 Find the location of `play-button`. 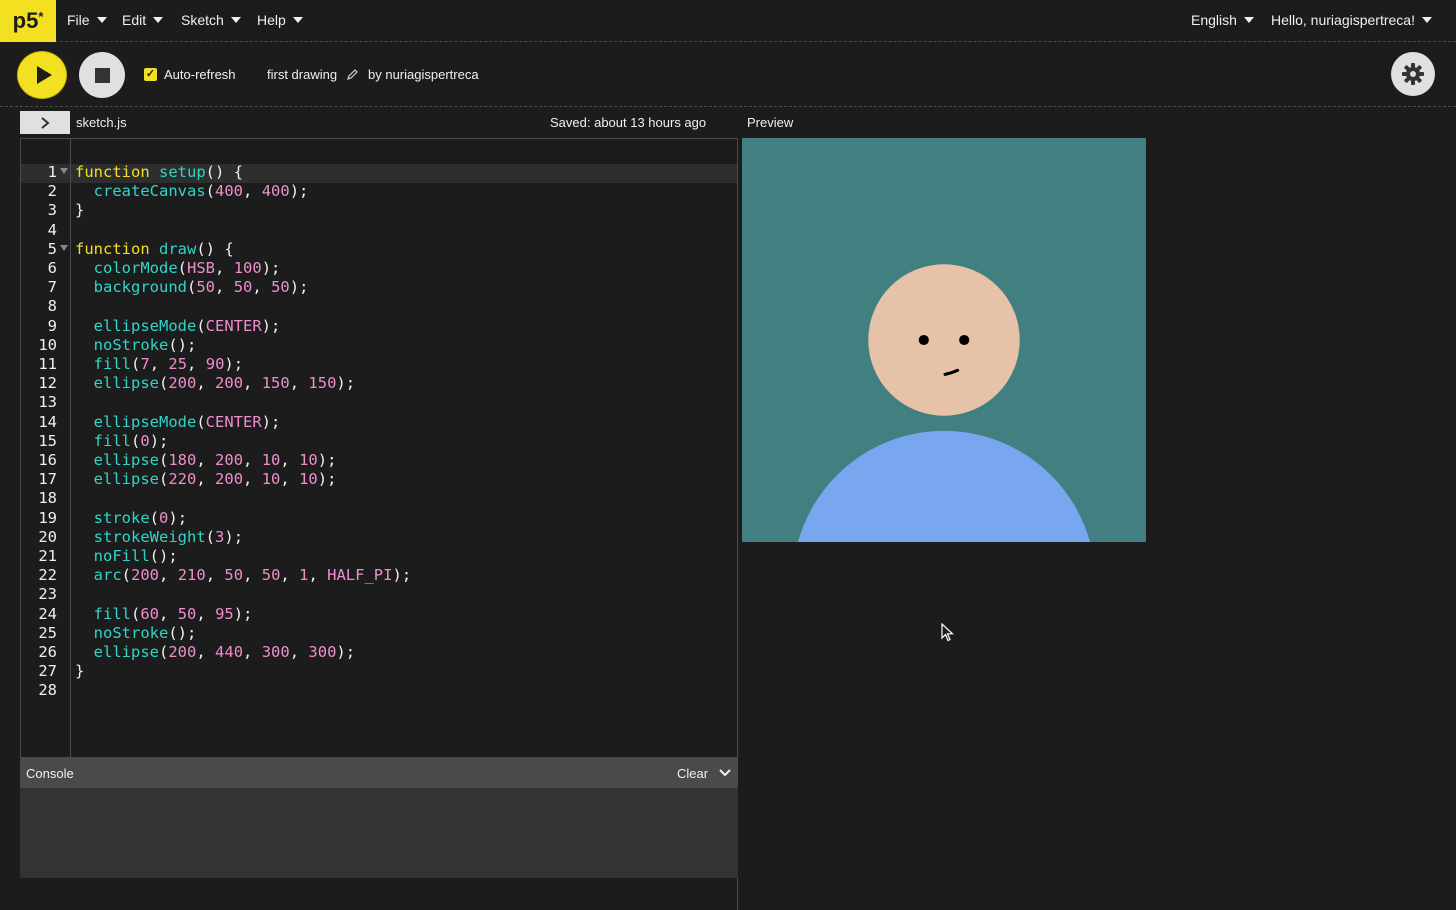

play-button is located at coordinates (42, 75).